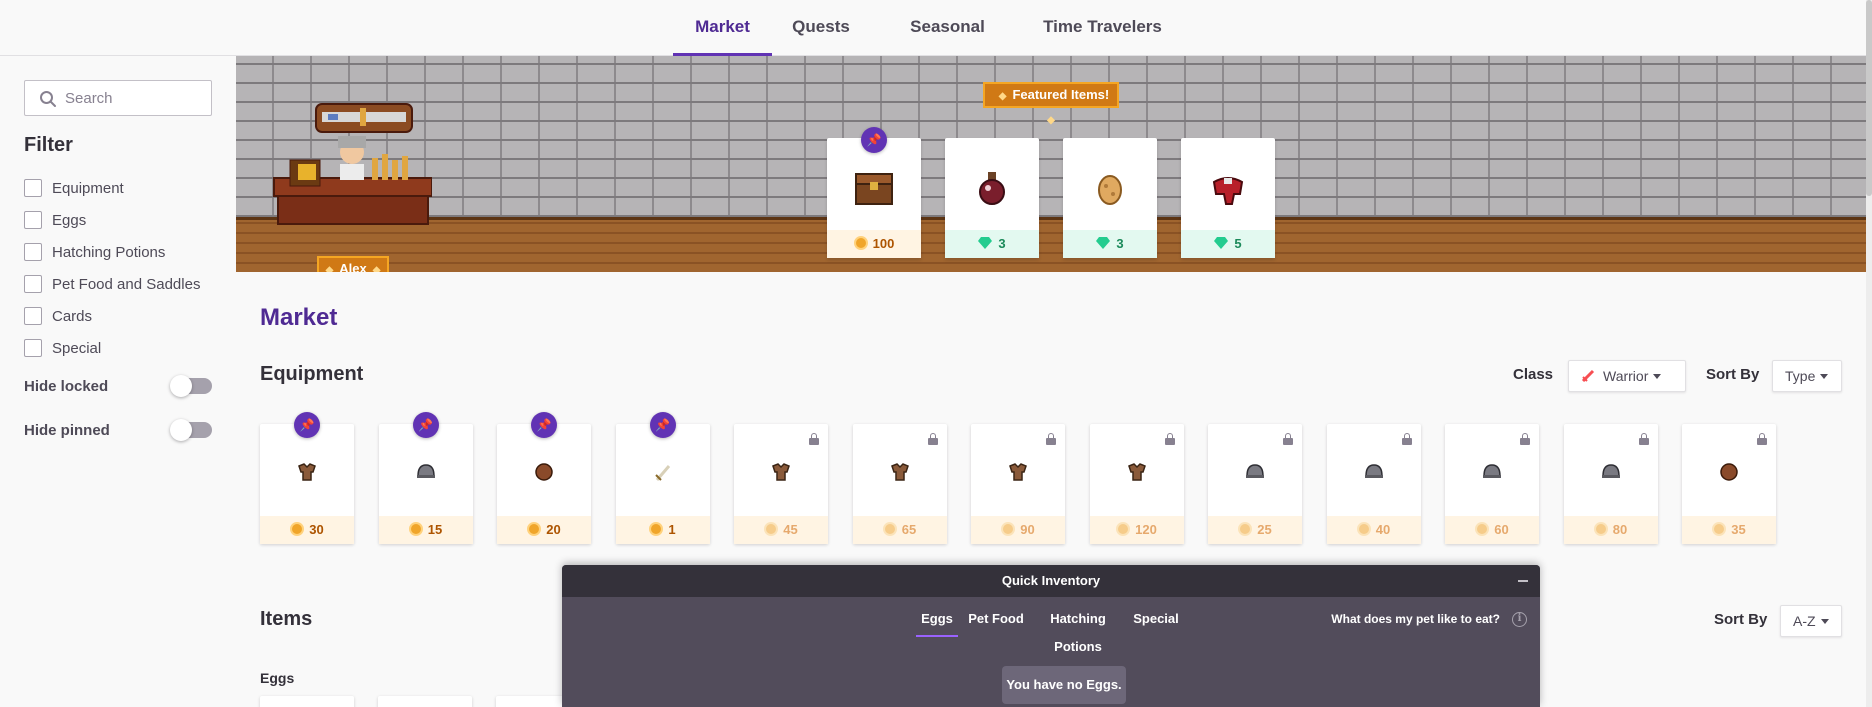  Describe the element at coordinates (74, 188) in the screenshot. I see `filter-equipment: Equipment` at that location.